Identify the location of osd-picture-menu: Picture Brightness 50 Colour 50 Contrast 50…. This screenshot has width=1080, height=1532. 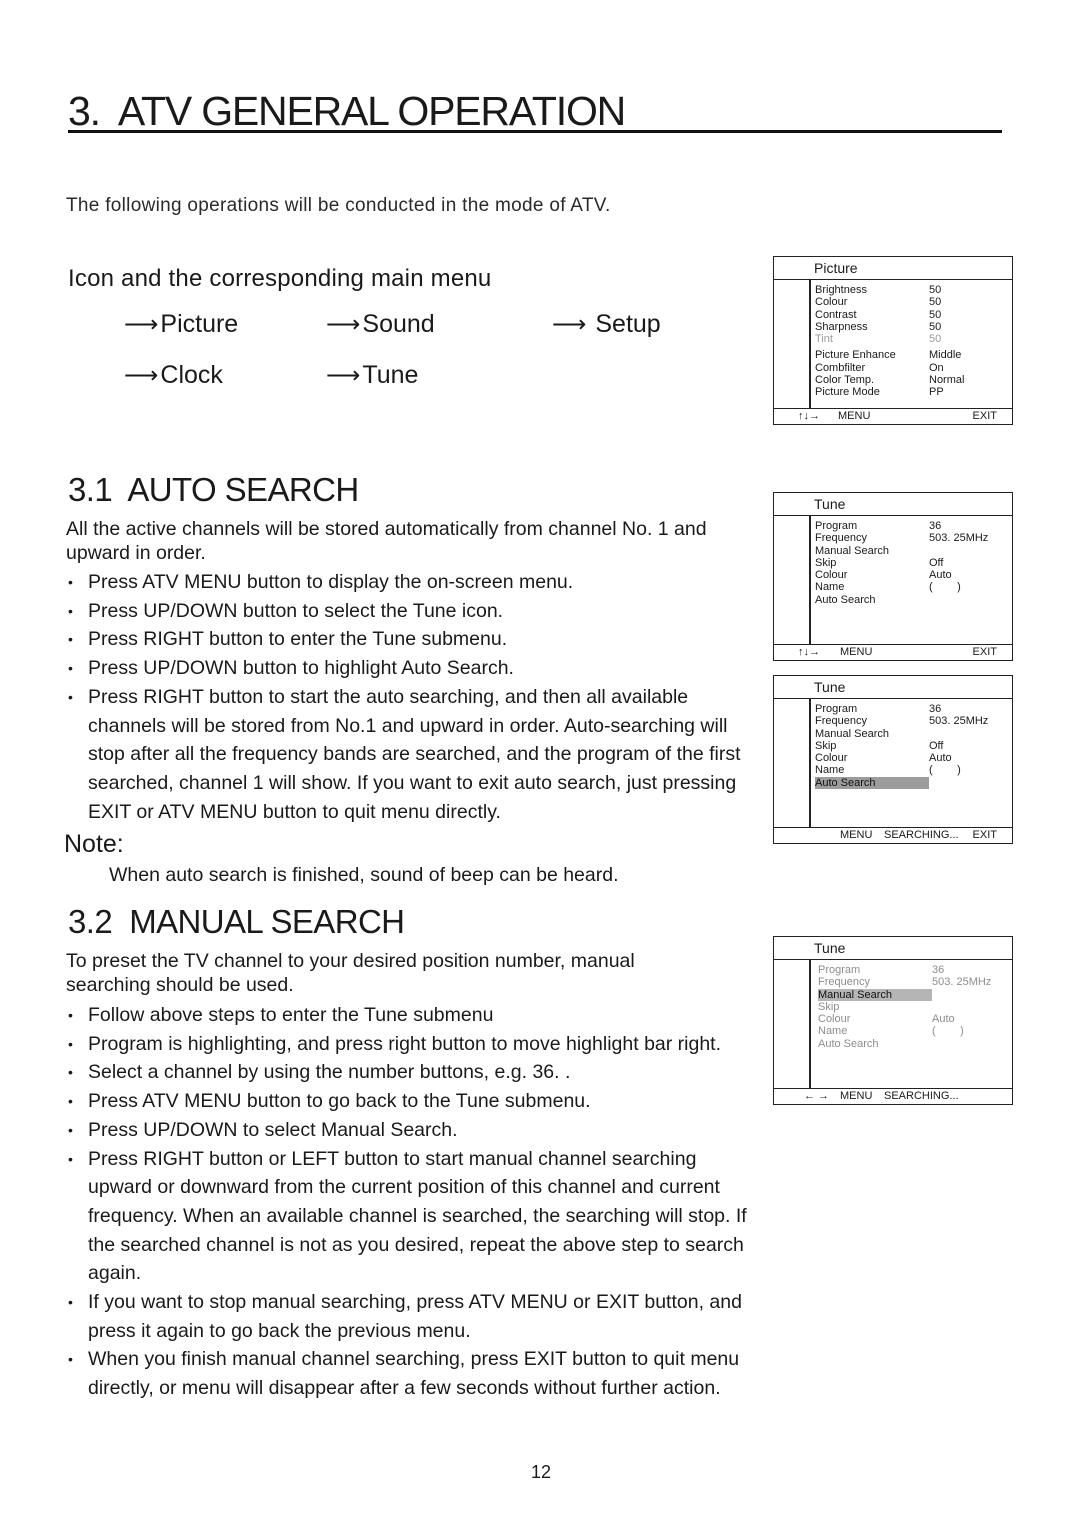
(893, 340).